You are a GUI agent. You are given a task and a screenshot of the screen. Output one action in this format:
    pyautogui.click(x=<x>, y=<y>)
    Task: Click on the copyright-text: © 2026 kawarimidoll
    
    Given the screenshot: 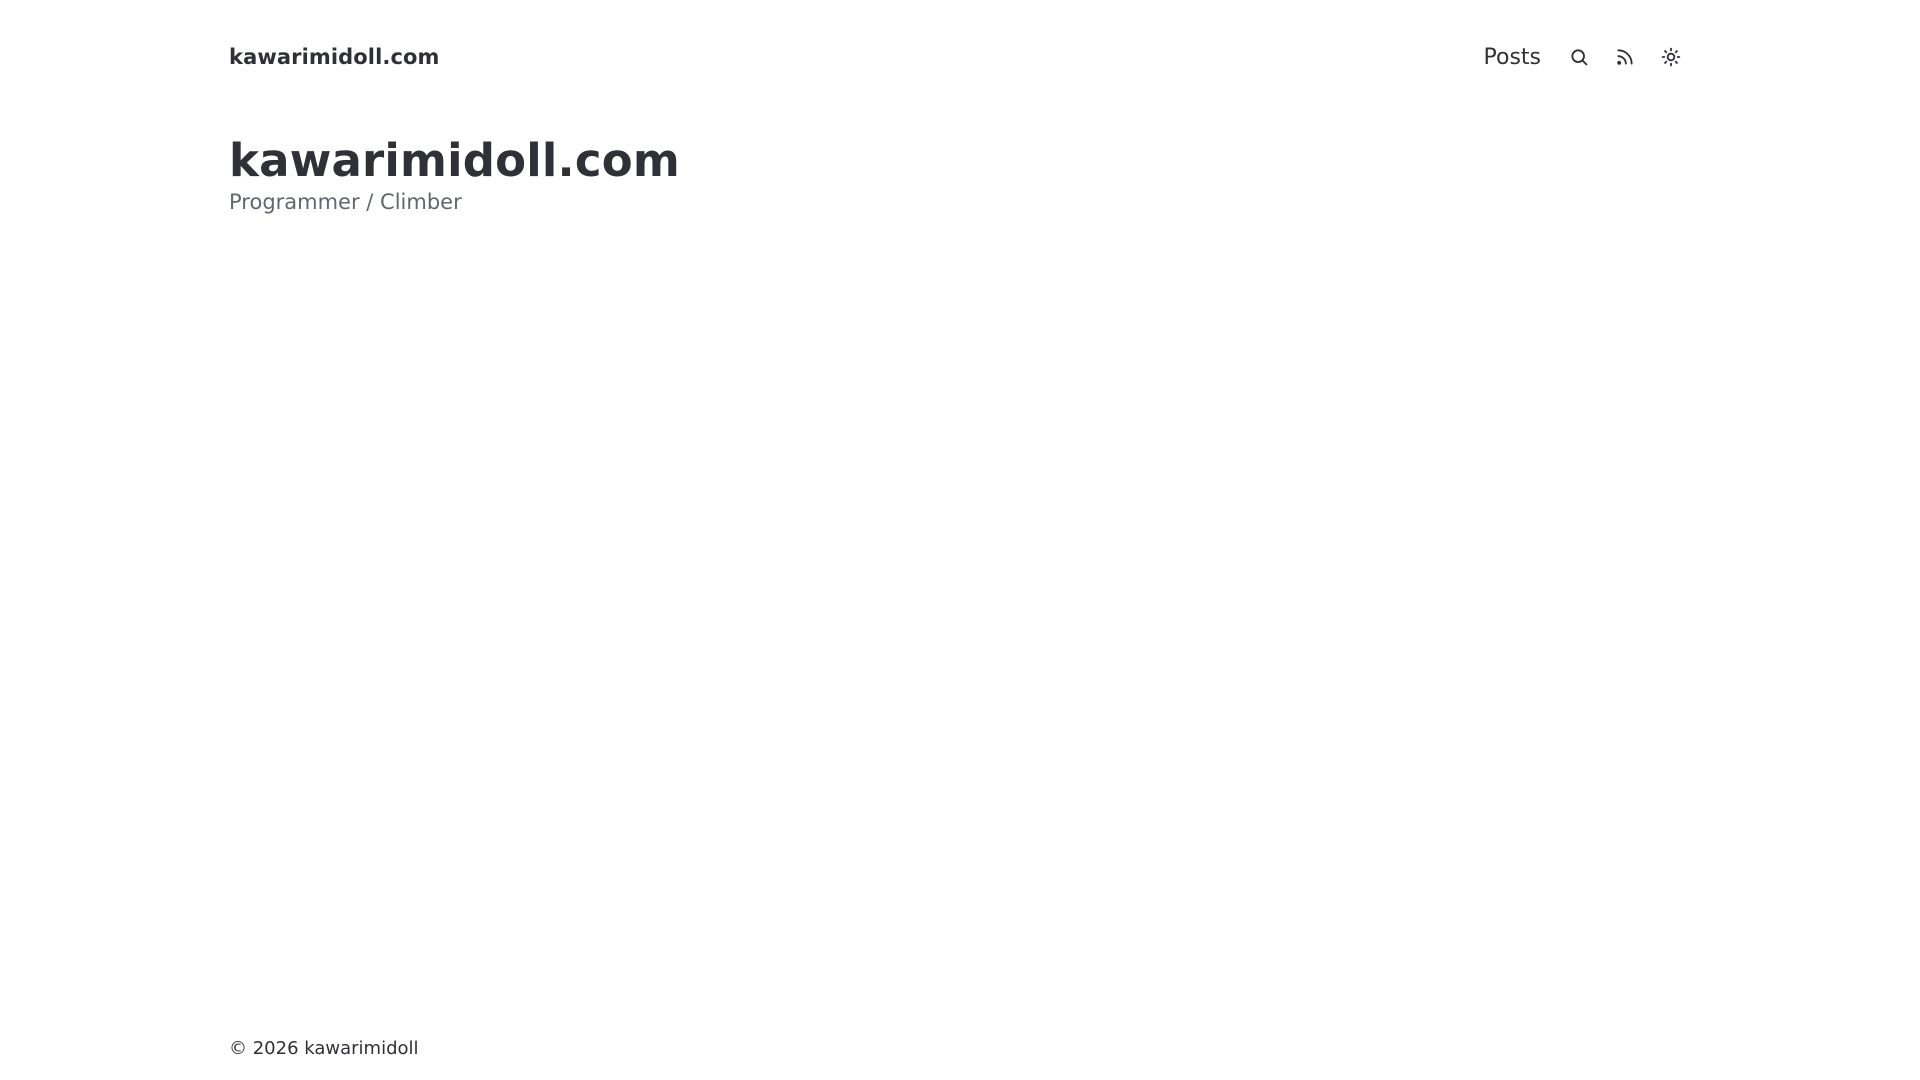 What is the action you would take?
    pyautogui.click(x=324, y=1048)
    